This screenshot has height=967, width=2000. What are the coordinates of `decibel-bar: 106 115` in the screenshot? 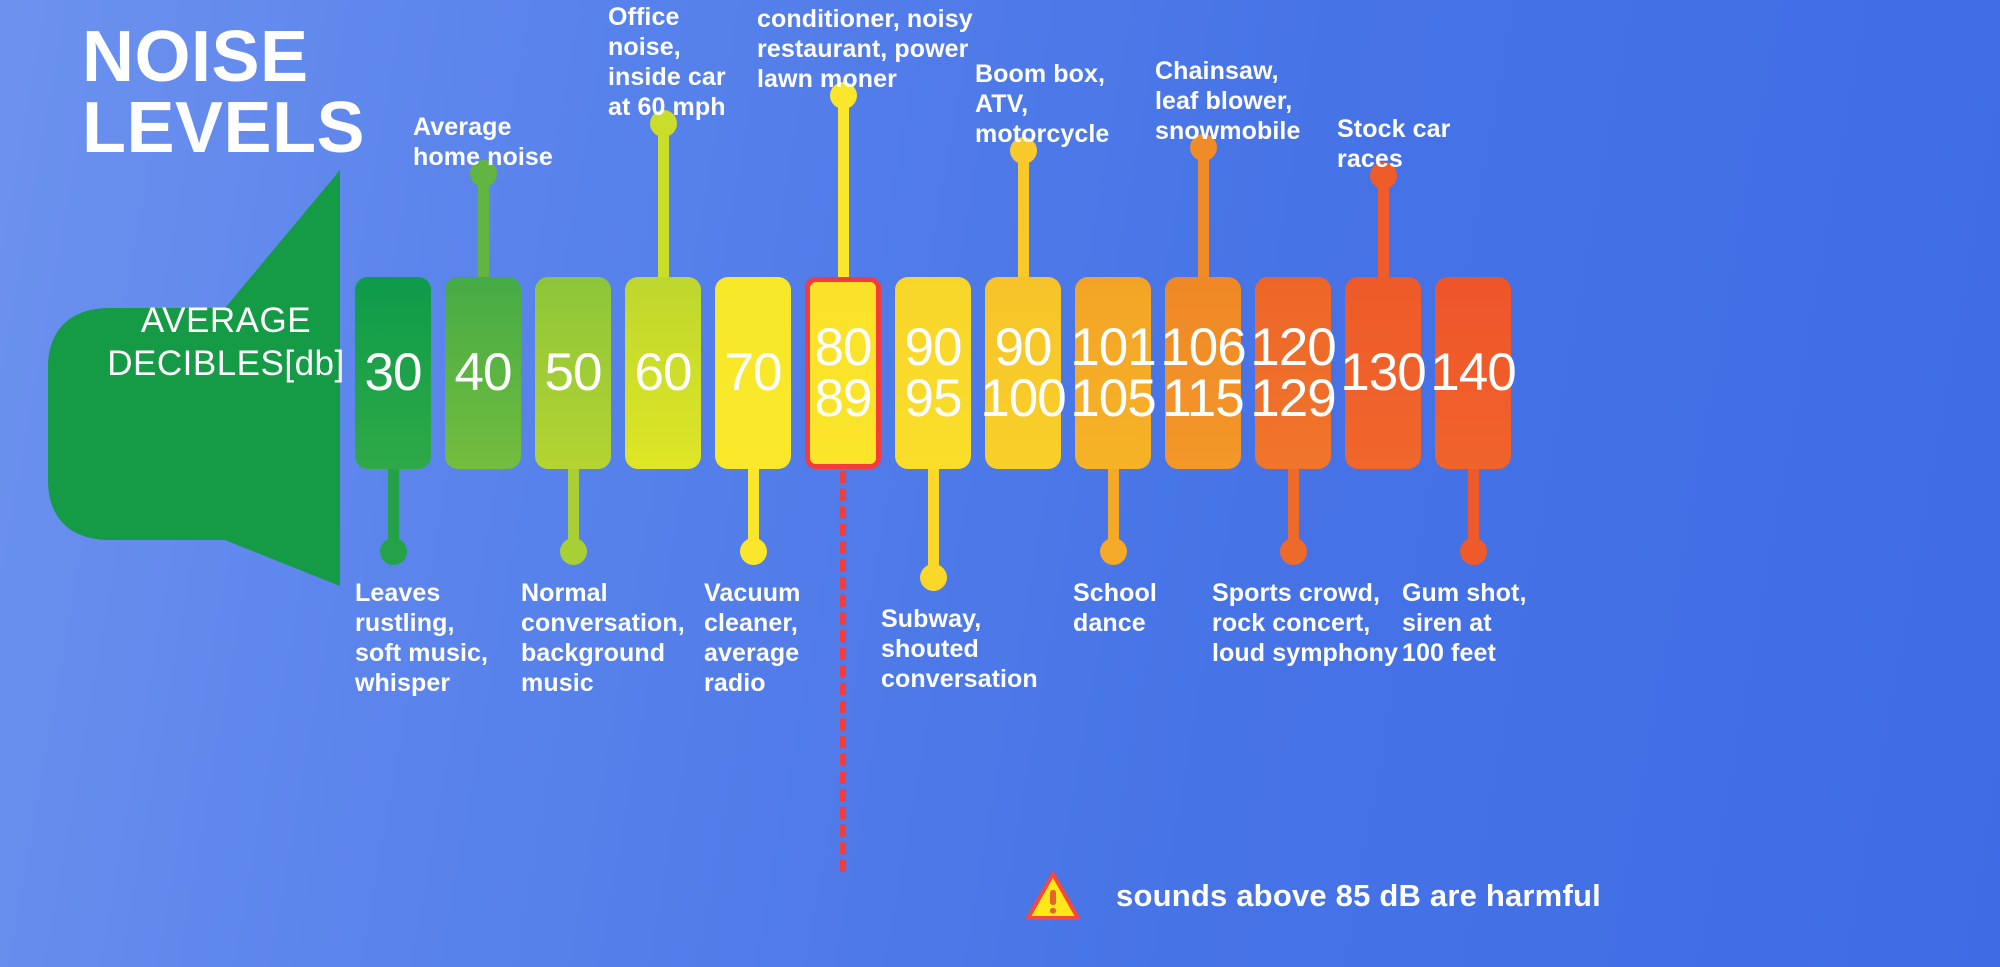 It's located at (1203, 373).